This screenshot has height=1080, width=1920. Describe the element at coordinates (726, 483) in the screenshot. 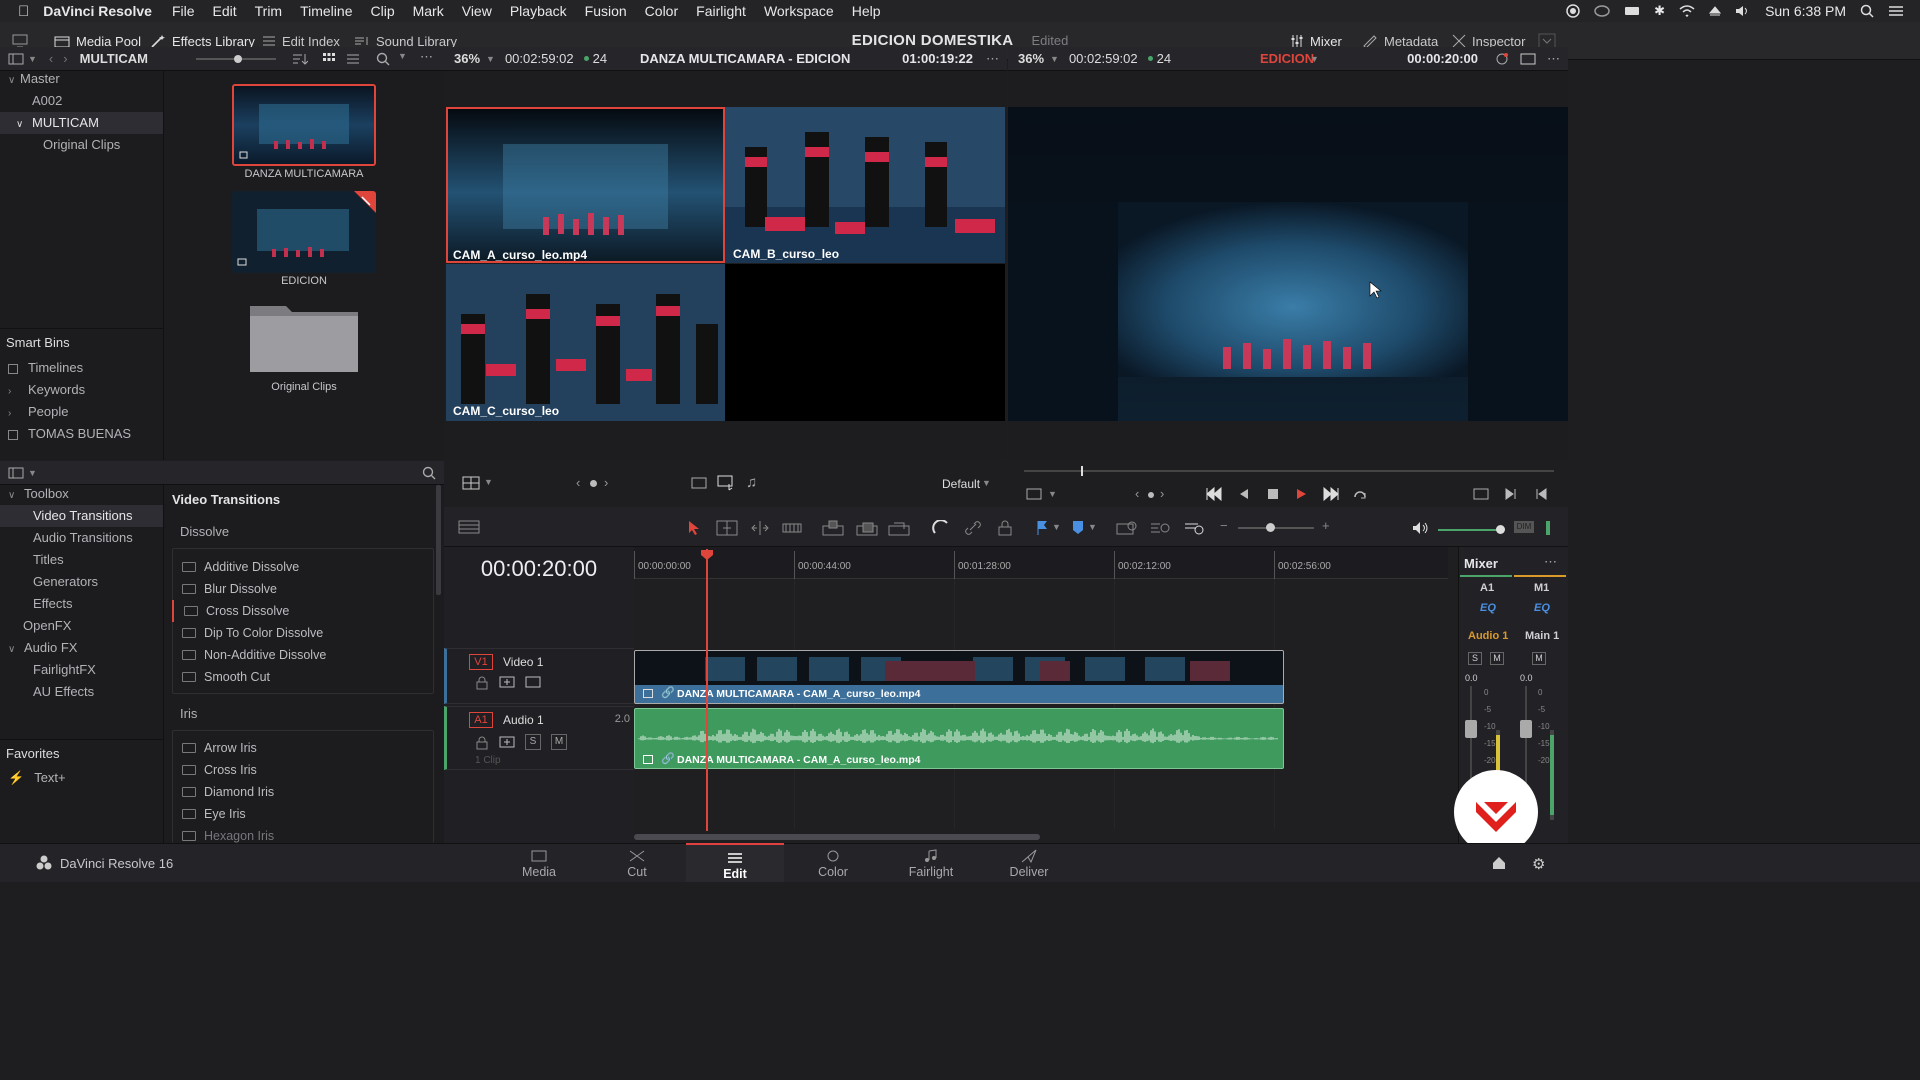

I see `video-audio-icon` at that location.